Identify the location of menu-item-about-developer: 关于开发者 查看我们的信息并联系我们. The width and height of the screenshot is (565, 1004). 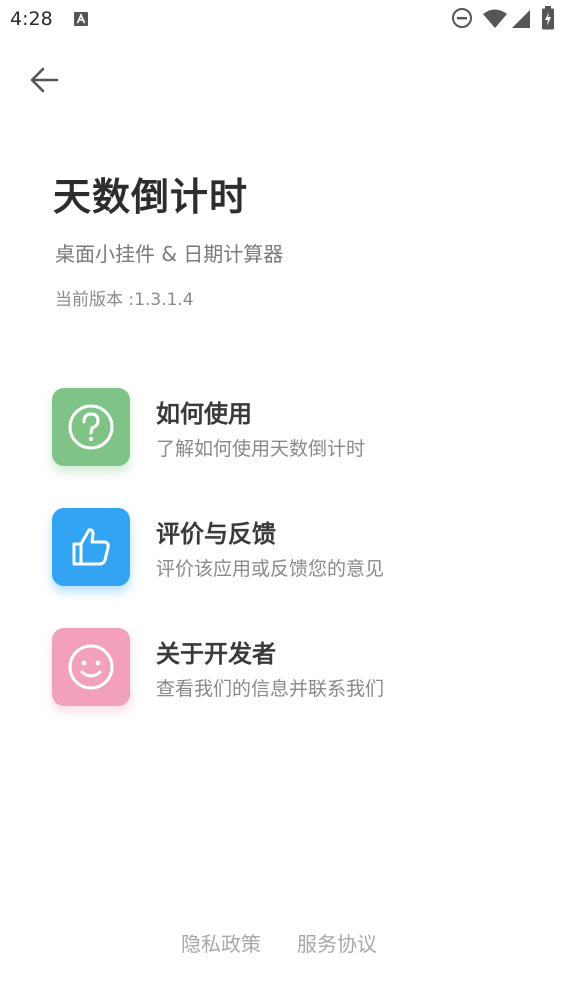
(282, 668).